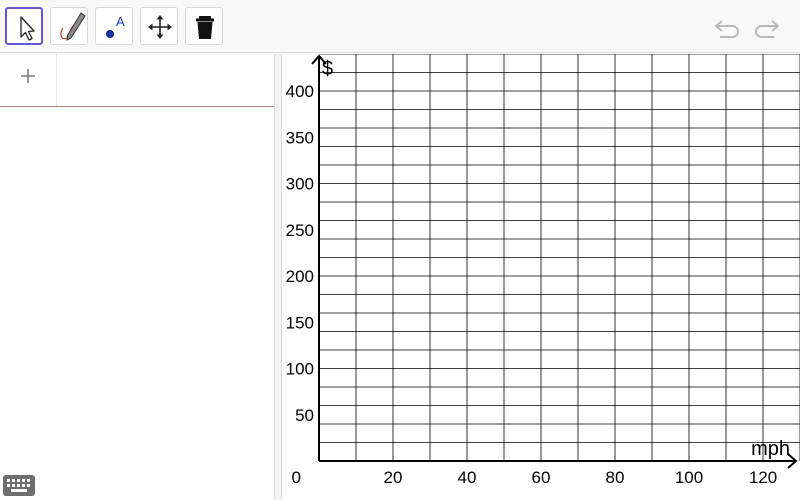 Image resolution: width=800 pixels, height=501 pixels. What do you see at coordinates (327, 69) in the screenshot?
I see `y-axis-label: $` at bounding box center [327, 69].